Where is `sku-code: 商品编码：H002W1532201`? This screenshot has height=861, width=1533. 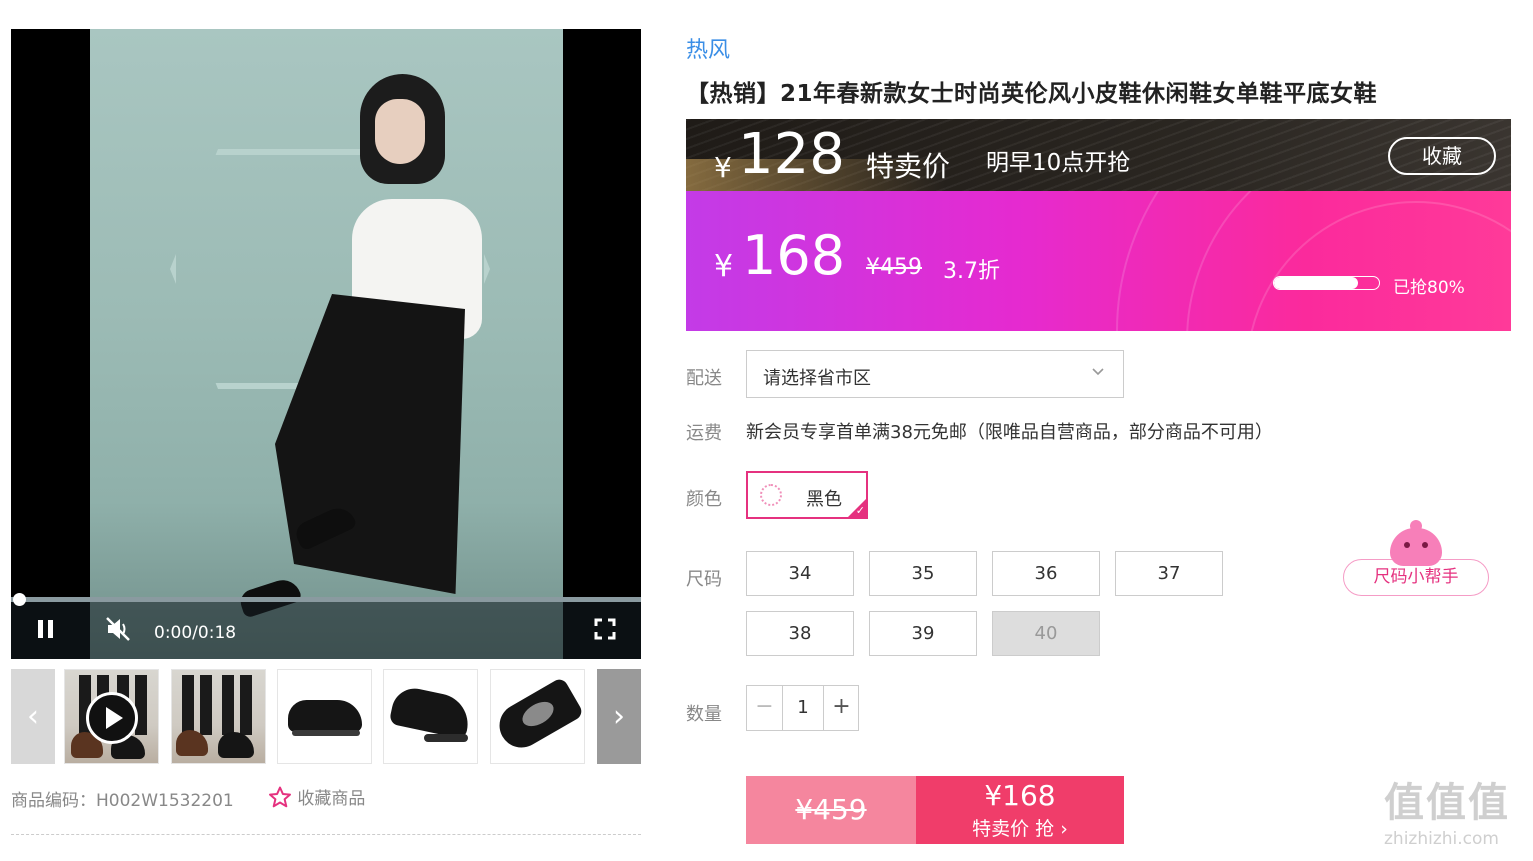
sku-code: 商品编码：H002W1532201 is located at coordinates (122, 798).